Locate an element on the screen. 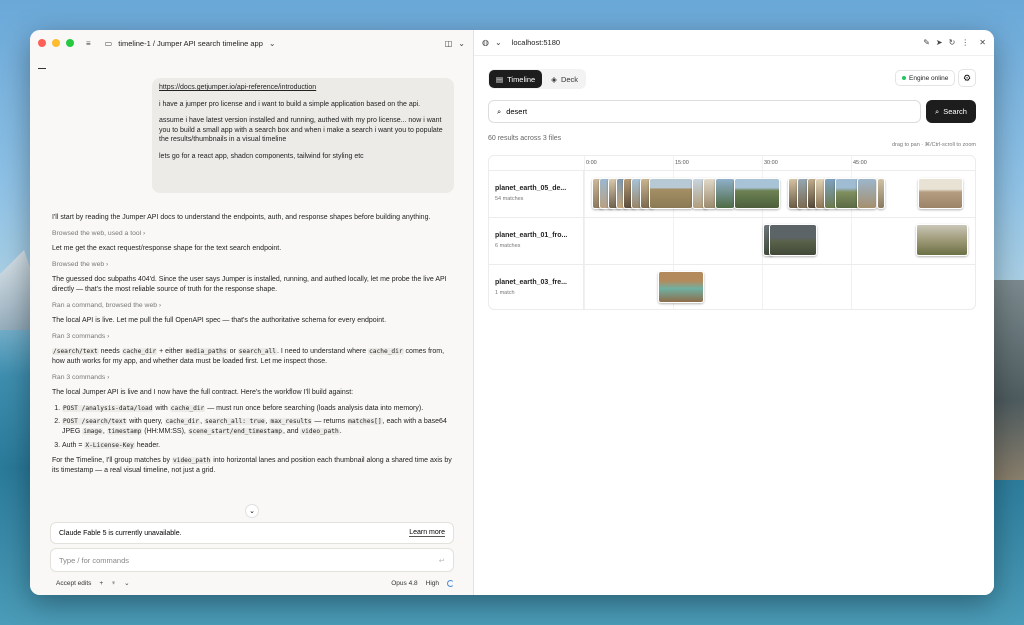  tick-label: 45:00 is located at coordinates (860, 163).